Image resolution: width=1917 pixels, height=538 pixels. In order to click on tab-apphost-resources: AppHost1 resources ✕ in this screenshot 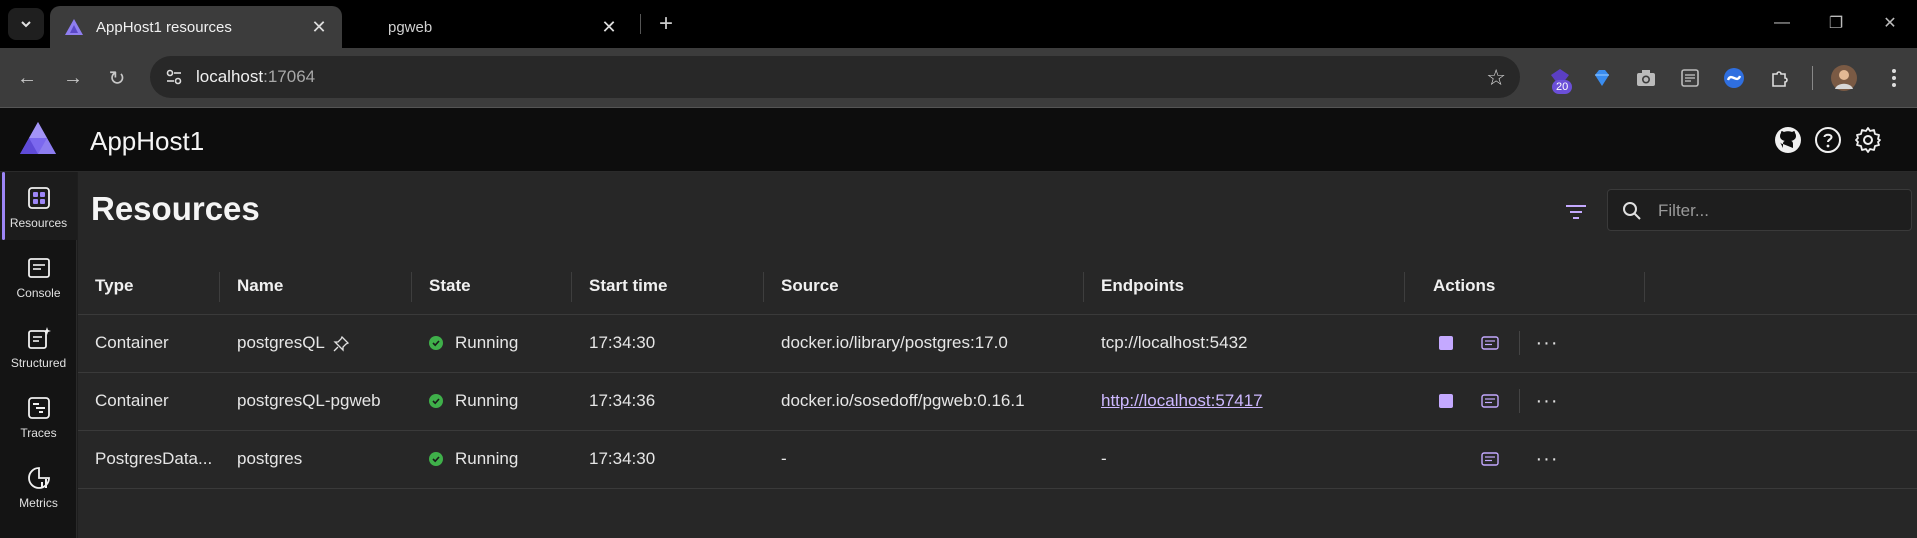, I will do `click(196, 27)`.